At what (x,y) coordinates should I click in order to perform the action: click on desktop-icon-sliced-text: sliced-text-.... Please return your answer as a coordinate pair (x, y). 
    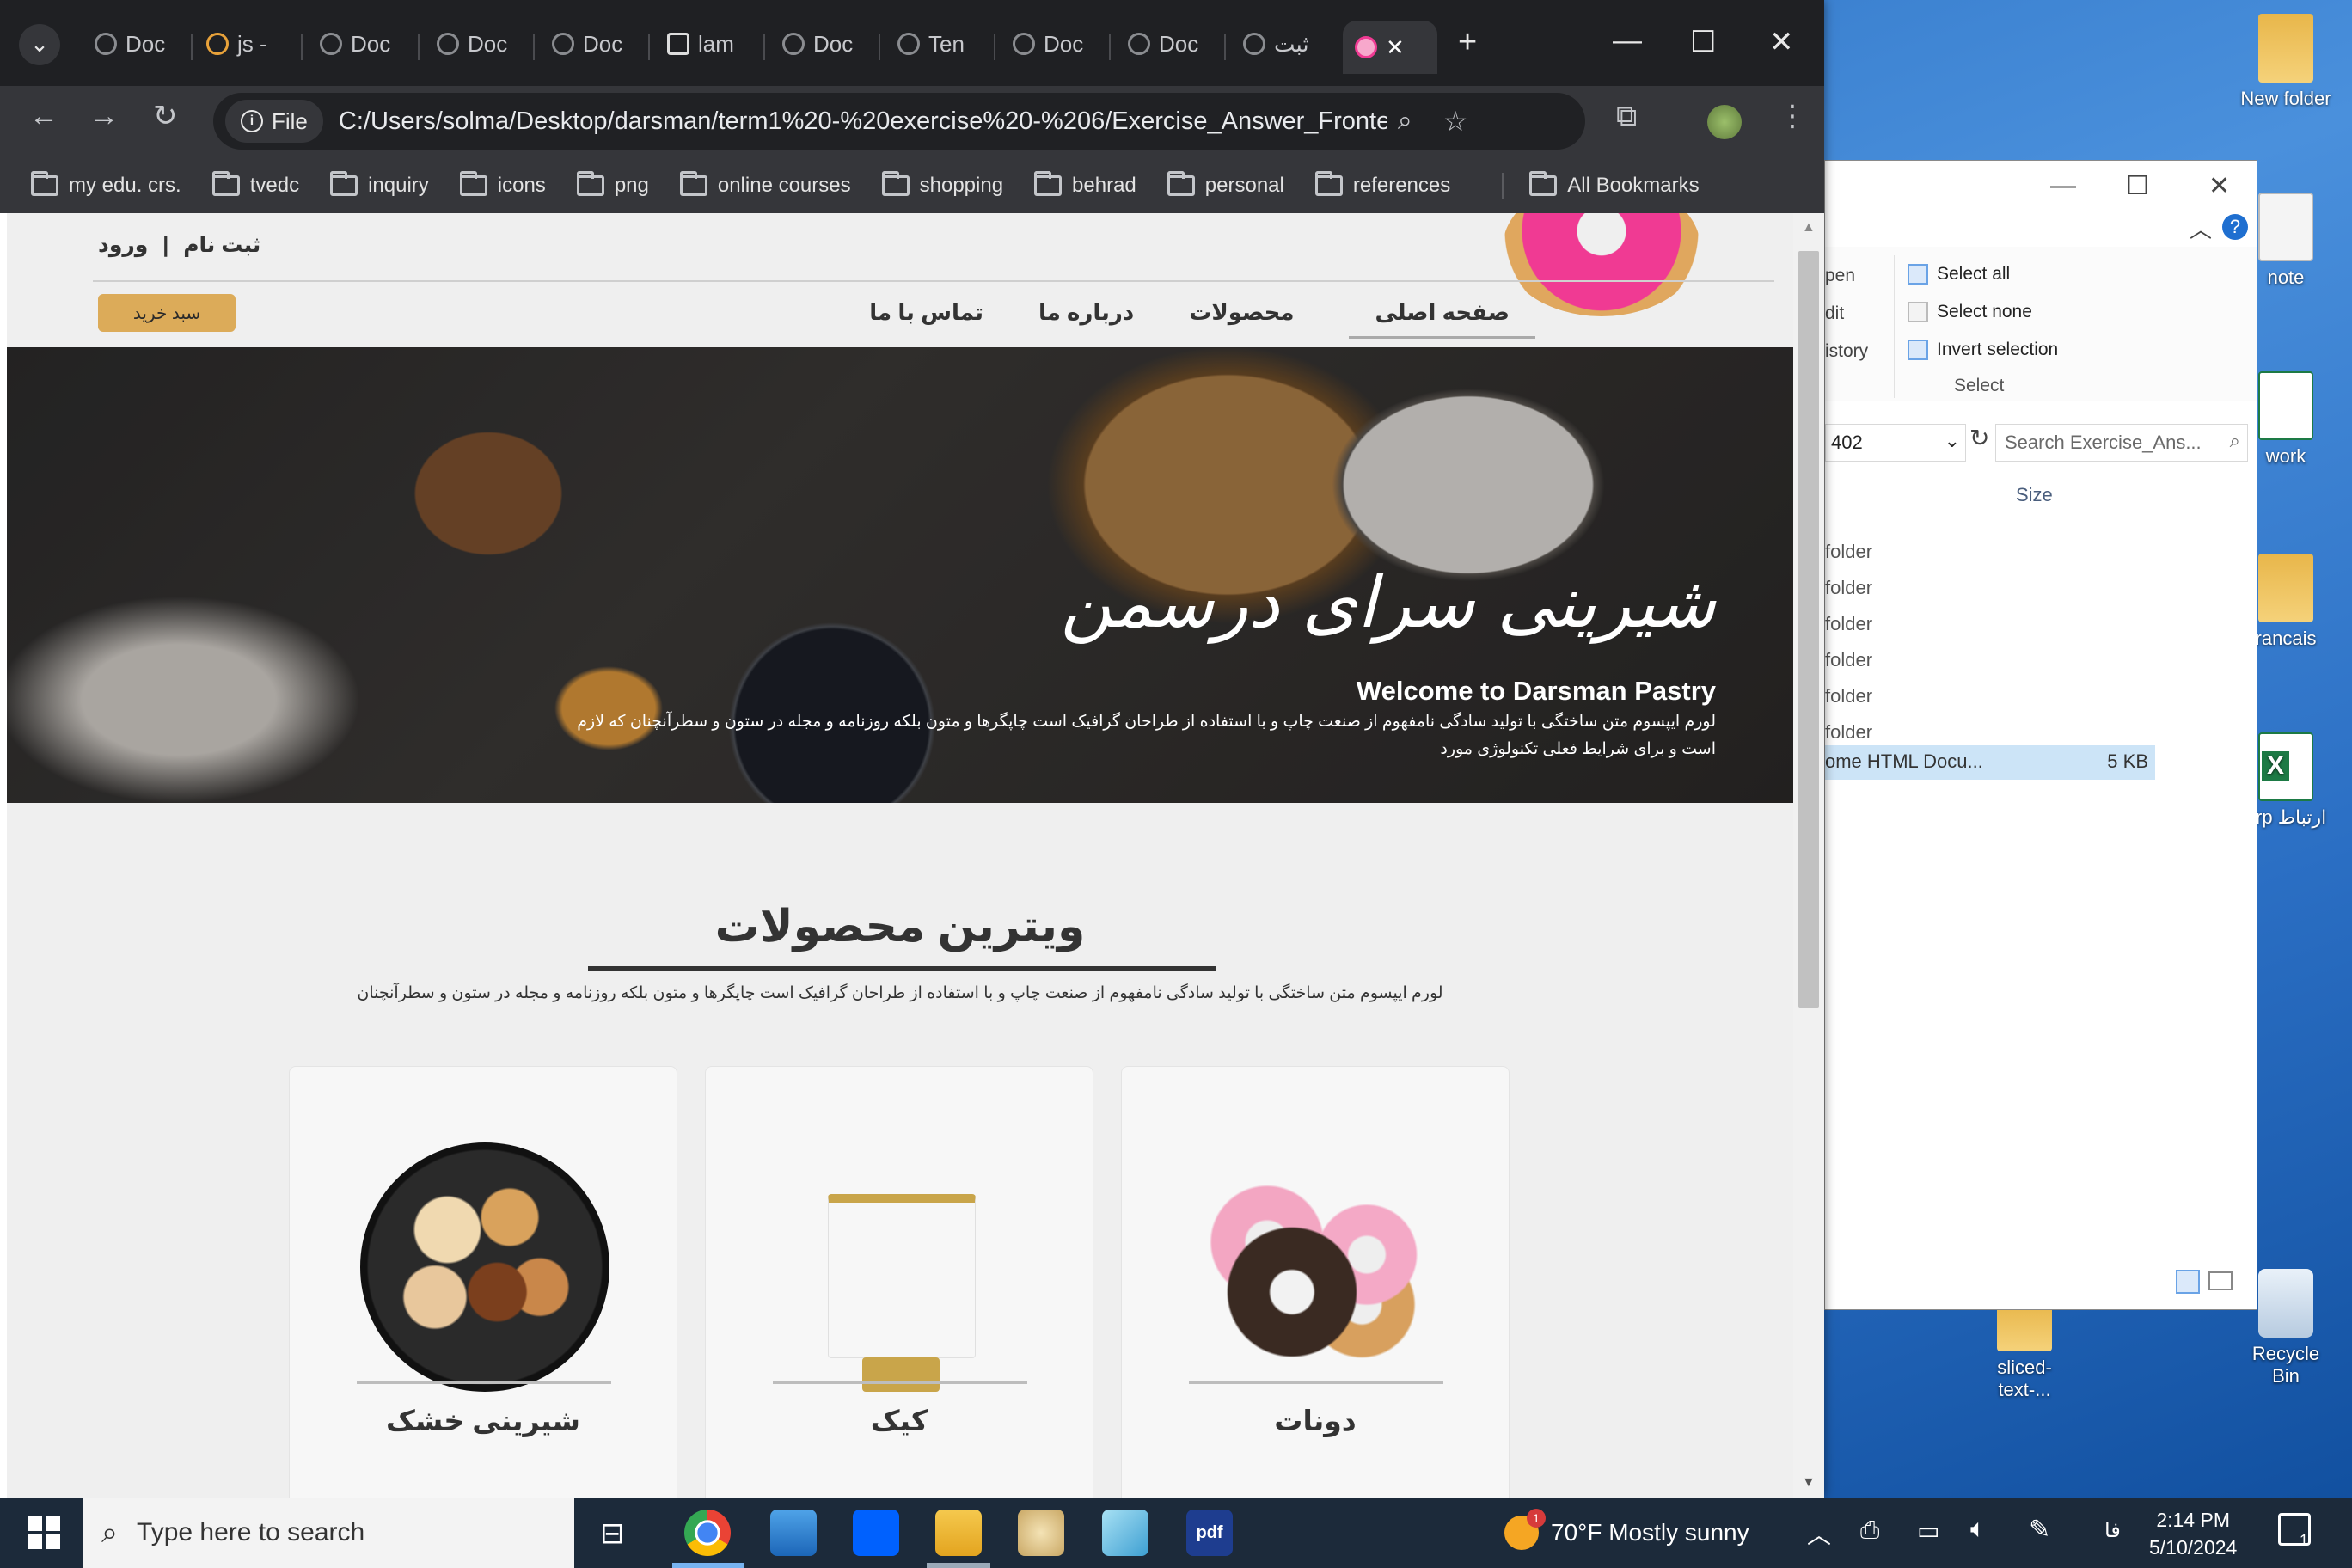
    Looking at the image, I should click on (2024, 1352).